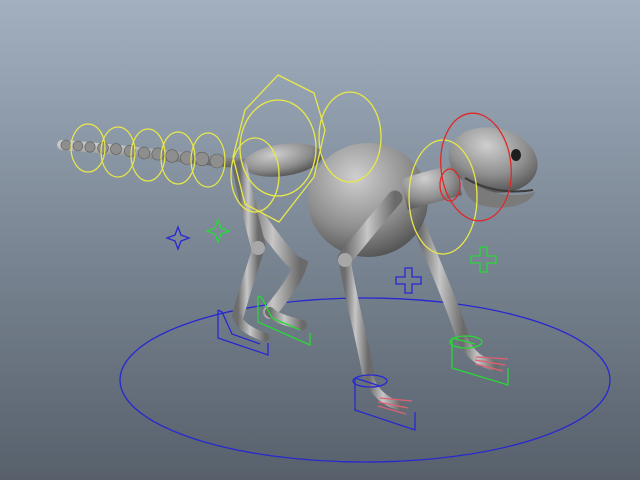 This screenshot has height=480, width=640. I want to click on pole-vector-far-hind, so click(218, 231).